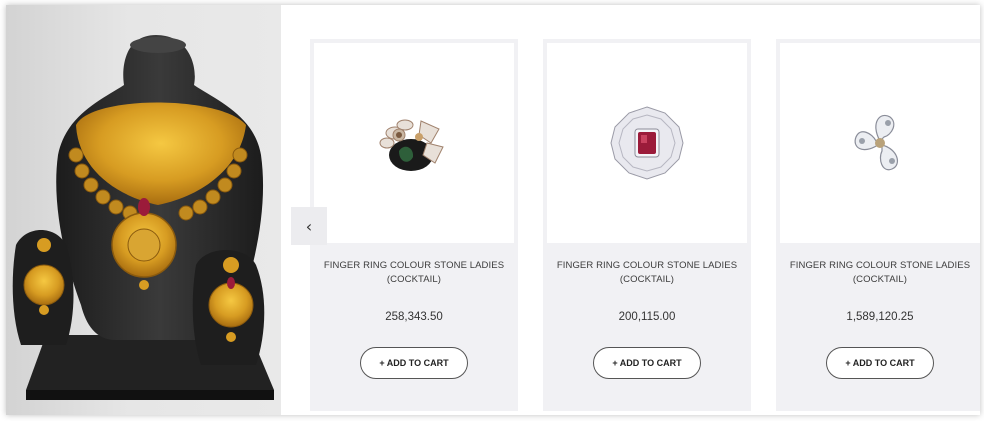  I want to click on product-price: 1,589,120.25, so click(880, 317).